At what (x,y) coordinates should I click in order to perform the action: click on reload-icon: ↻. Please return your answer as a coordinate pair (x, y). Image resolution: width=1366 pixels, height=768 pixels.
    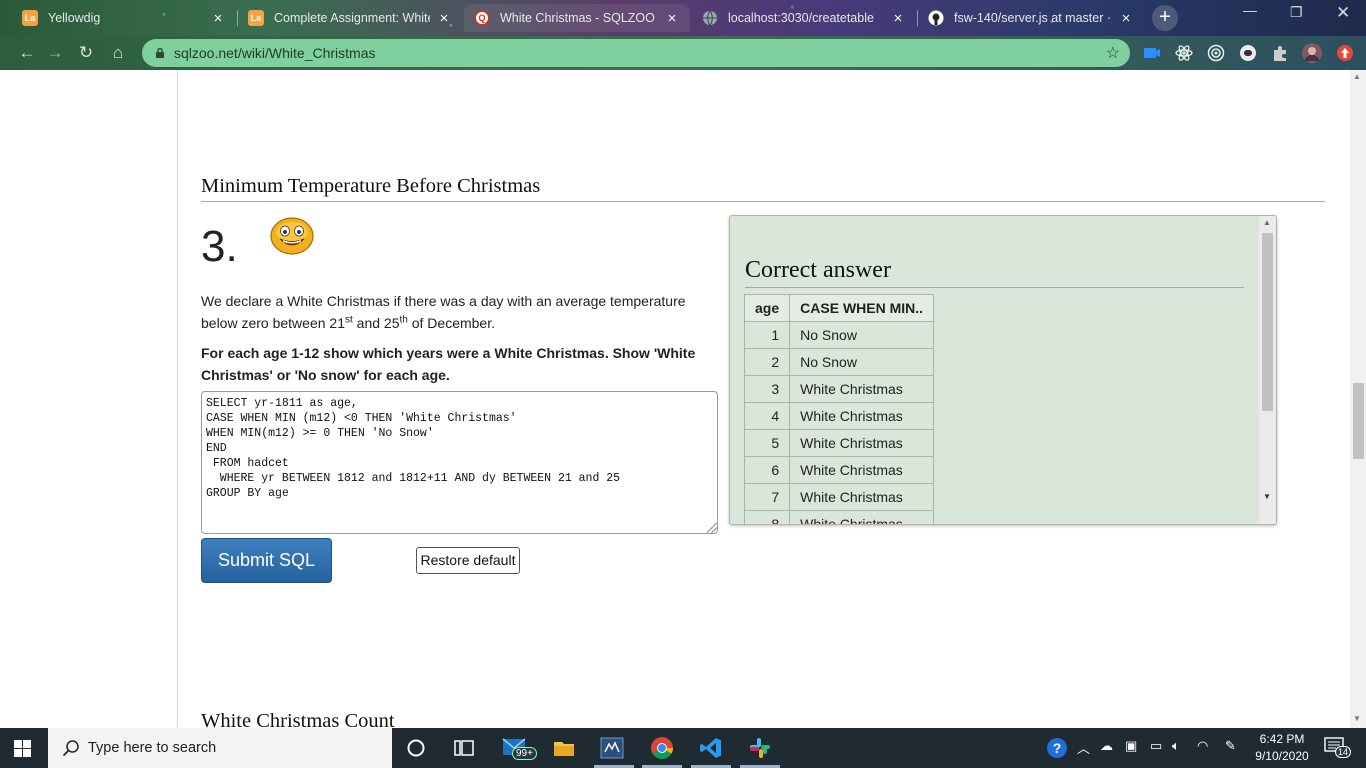
    Looking at the image, I should click on (86, 53).